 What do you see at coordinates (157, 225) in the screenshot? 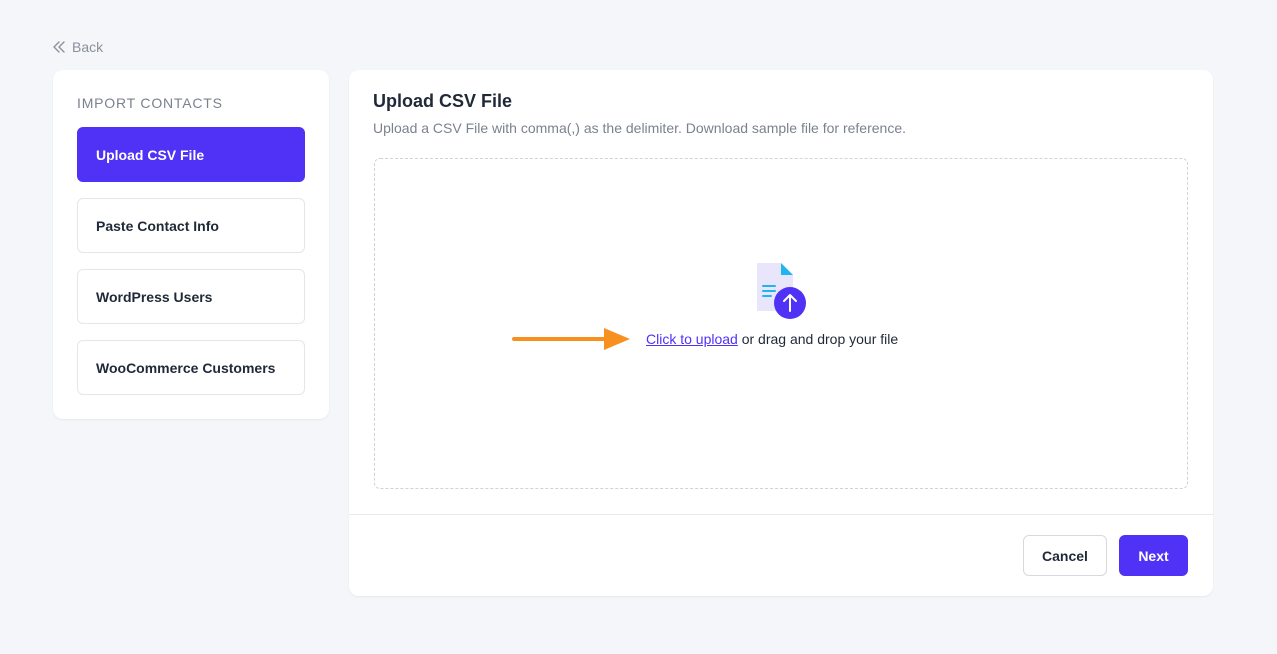
I see `sidebar-item-label: Paste Contact Info` at bounding box center [157, 225].